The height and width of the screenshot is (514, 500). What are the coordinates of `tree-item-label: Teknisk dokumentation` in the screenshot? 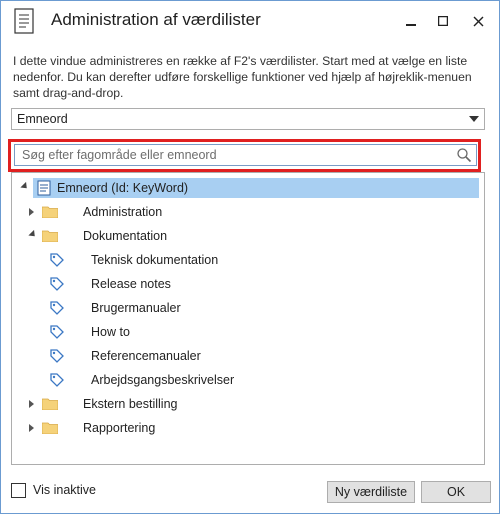 It's located at (155, 260).